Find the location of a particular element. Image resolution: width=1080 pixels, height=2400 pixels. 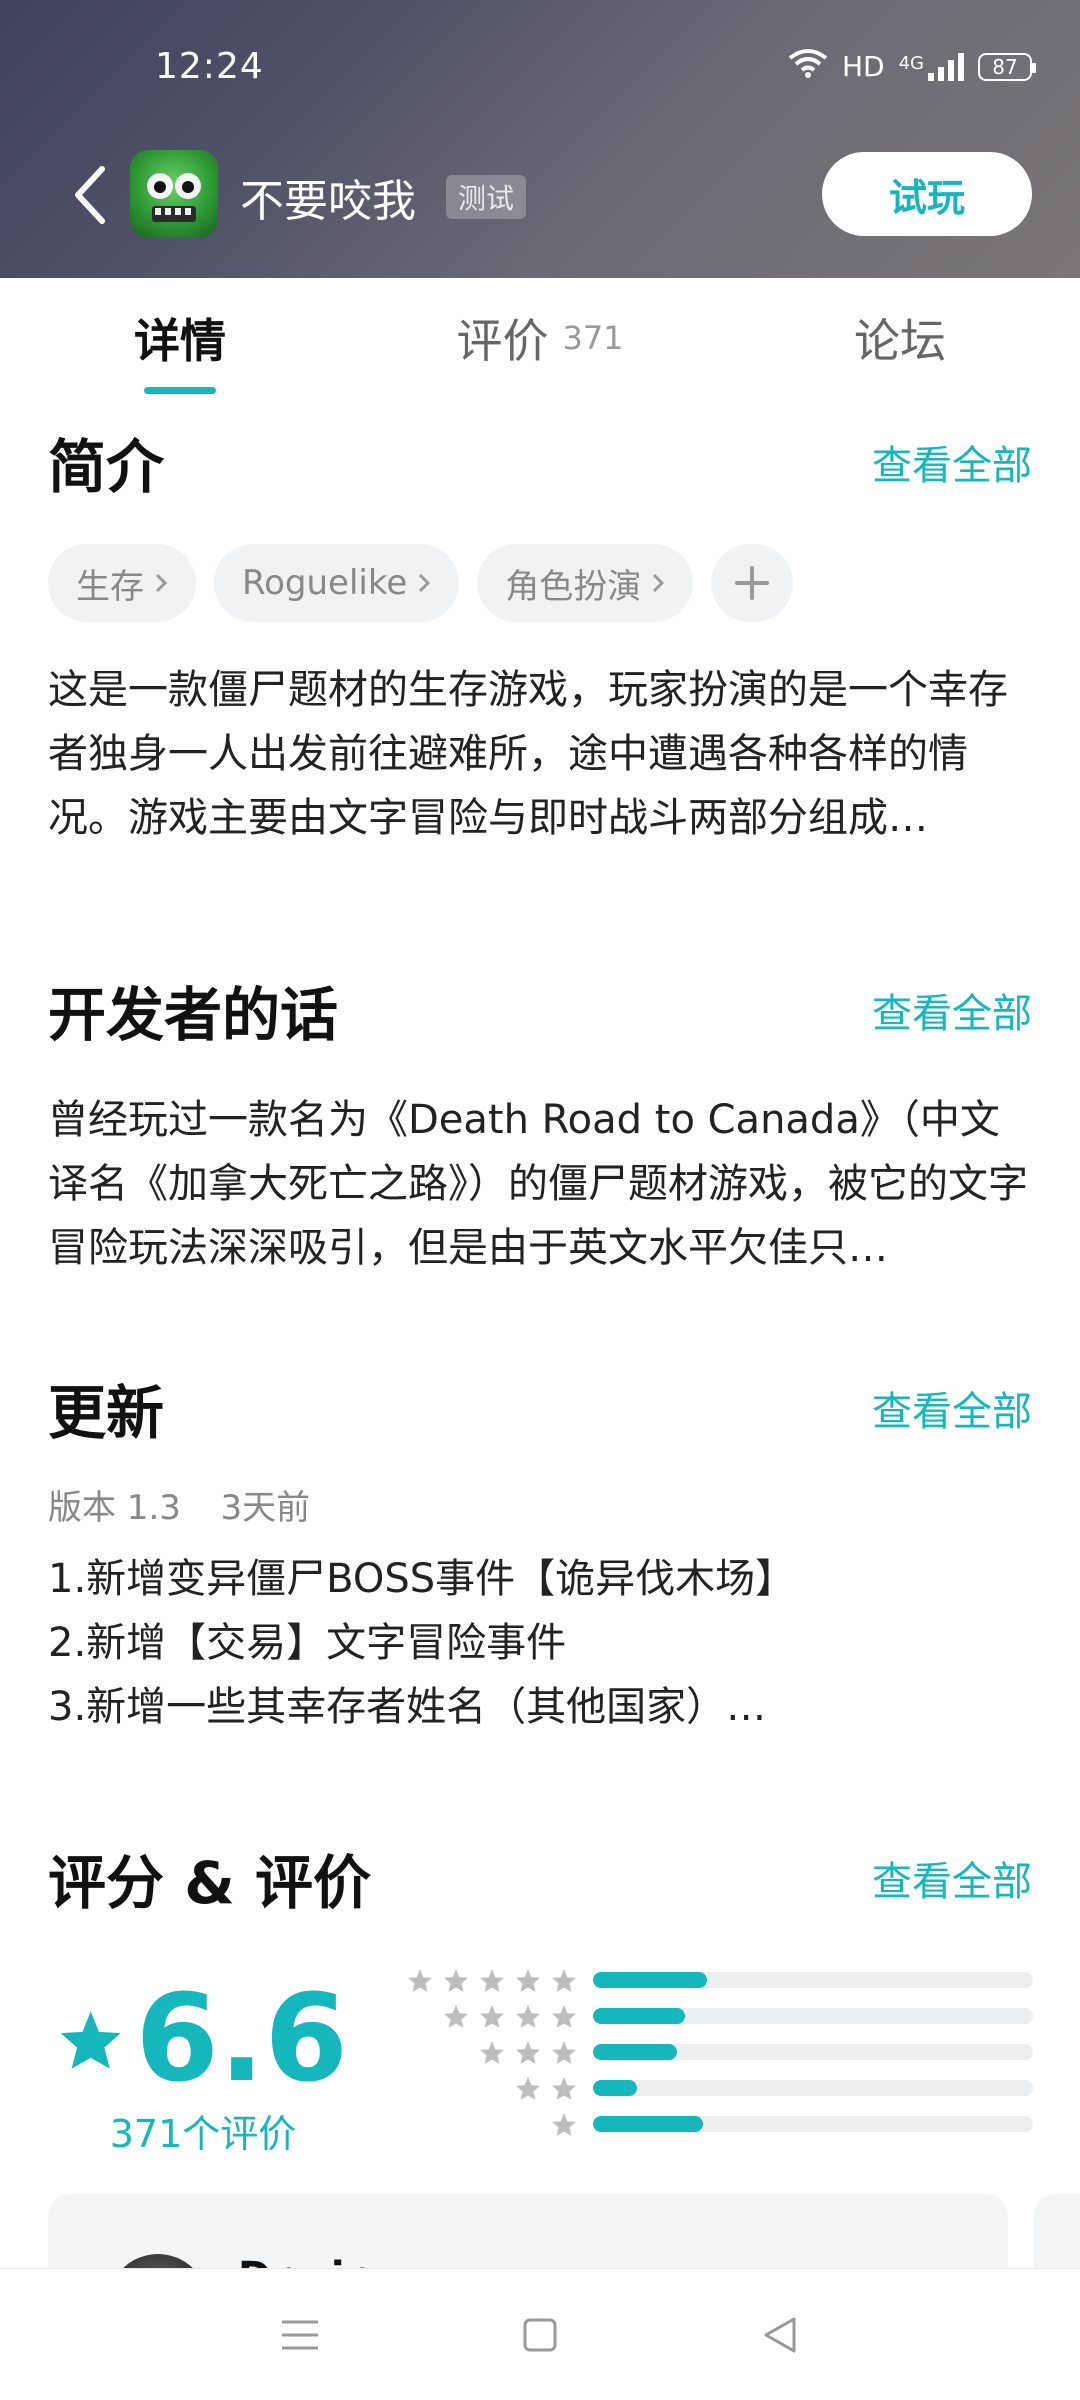

app-header: 12:24 HD 4G 87 不要咬我 测试 试玩 is located at coordinates (540, 139).